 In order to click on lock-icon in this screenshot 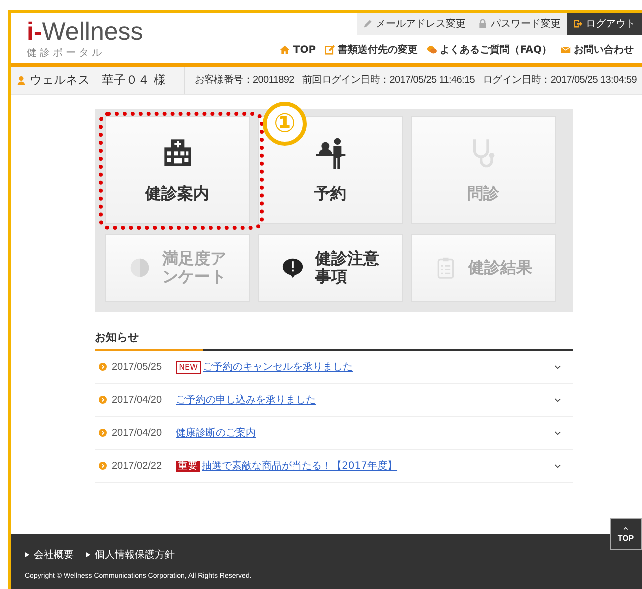, I will do `click(483, 24)`.